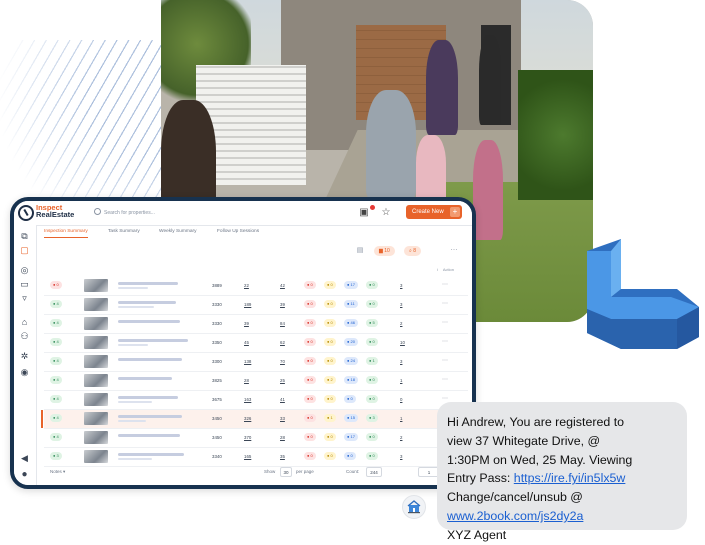  What do you see at coordinates (246, 342) in the screenshot?
I see `views-count: 45` at bounding box center [246, 342].